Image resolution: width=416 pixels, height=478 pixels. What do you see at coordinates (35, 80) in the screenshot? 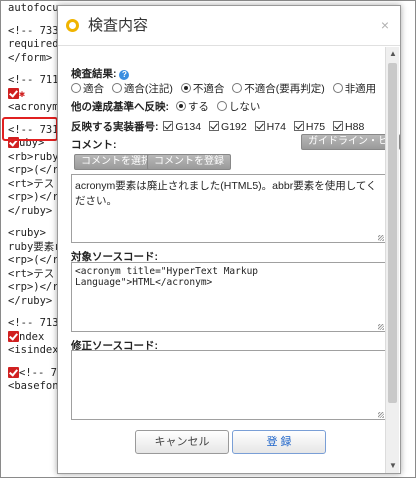
I see `source-line: <!-- 7111 H` at bounding box center [35, 80].